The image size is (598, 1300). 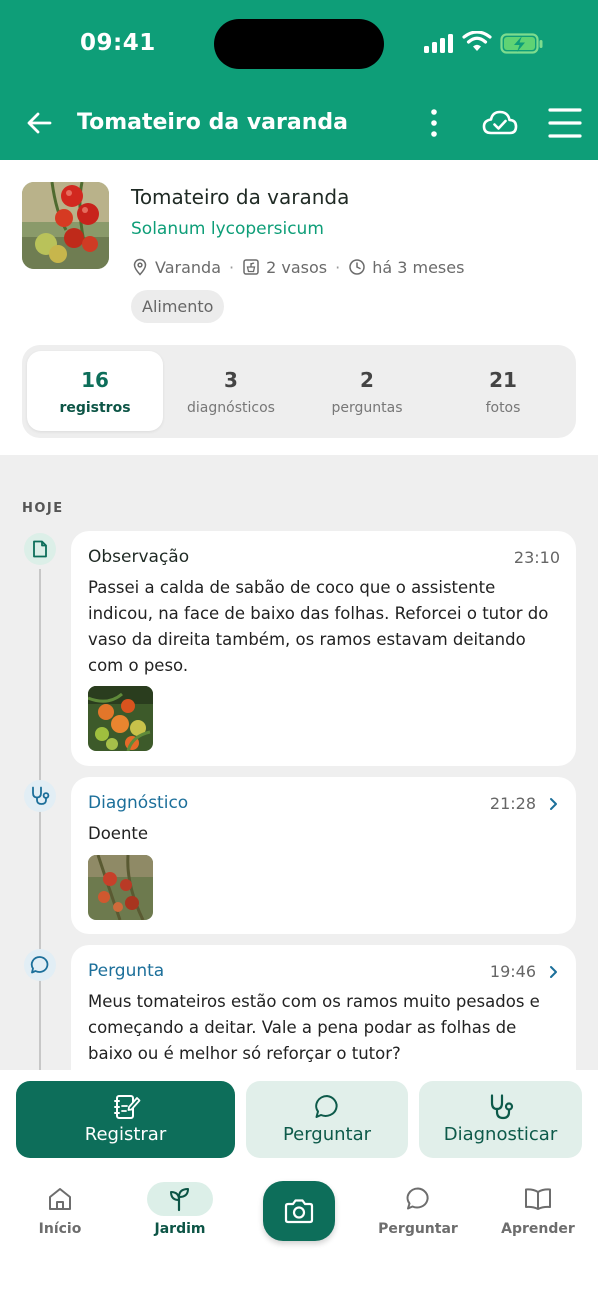 What do you see at coordinates (212, 122) in the screenshot?
I see `page-title: Tomateiro da varanda` at bounding box center [212, 122].